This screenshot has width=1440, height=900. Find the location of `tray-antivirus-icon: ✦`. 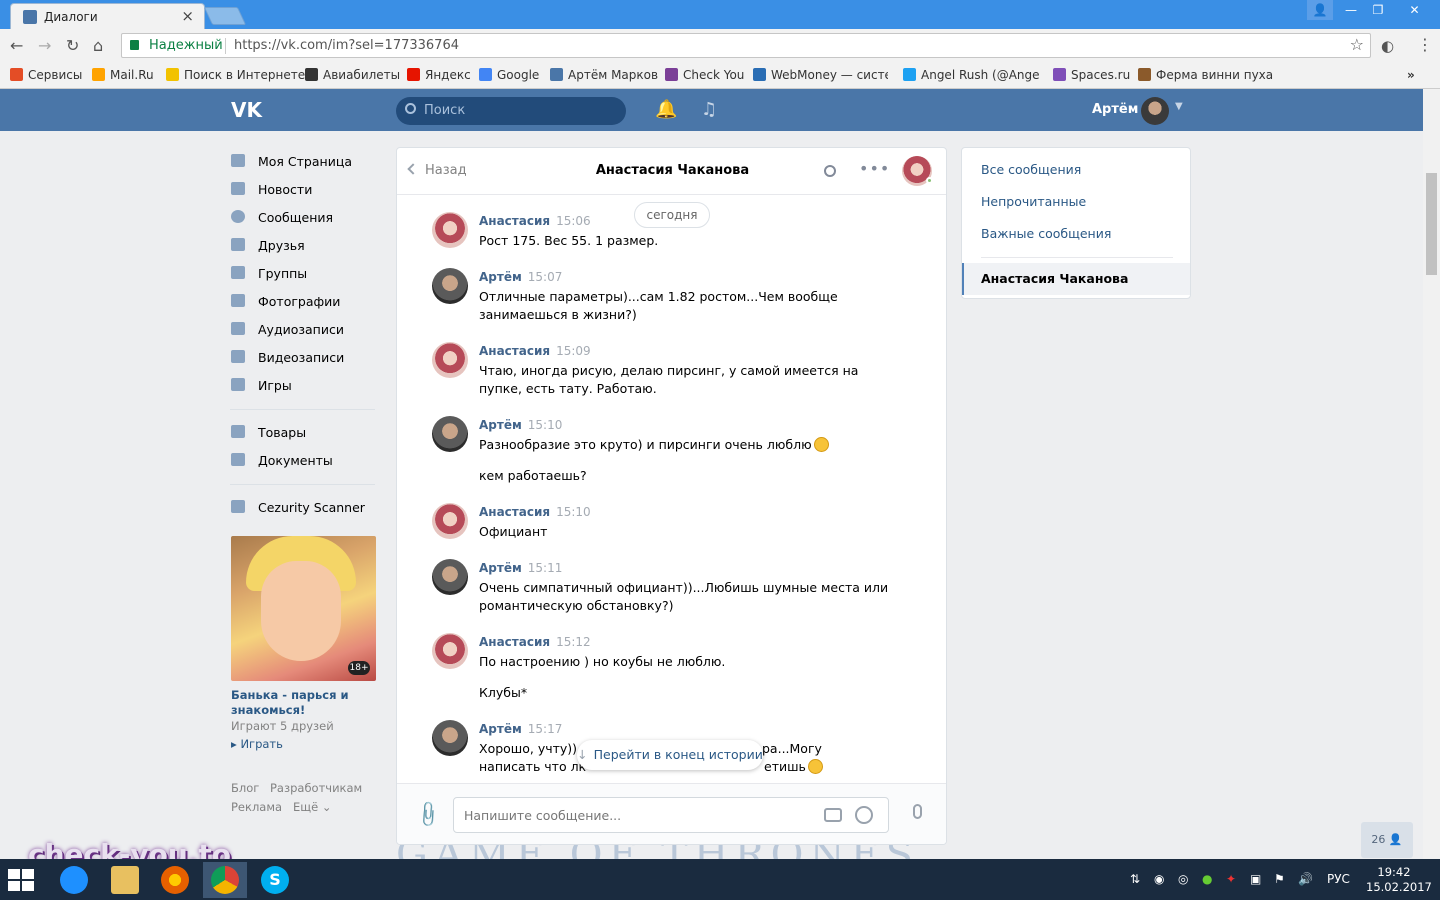

tray-antivirus-icon: ✦ is located at coordinates (1231, 879).